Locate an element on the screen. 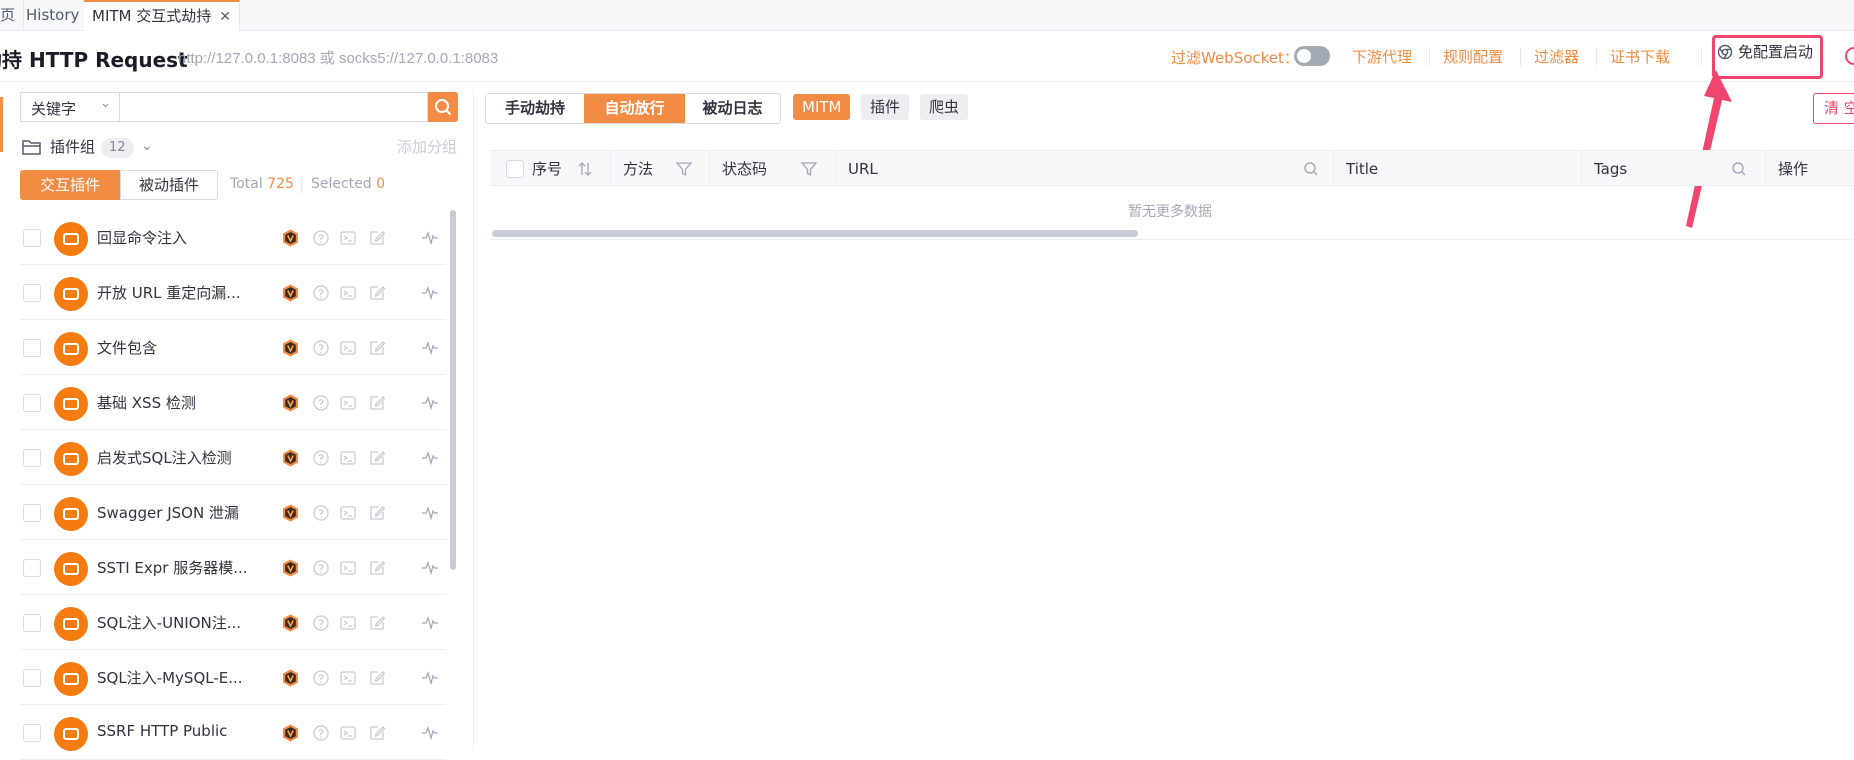 This screenshot has width=1854, height=760. plugin-item: SSRF HTTP Public is located at coordinates (233, 732).